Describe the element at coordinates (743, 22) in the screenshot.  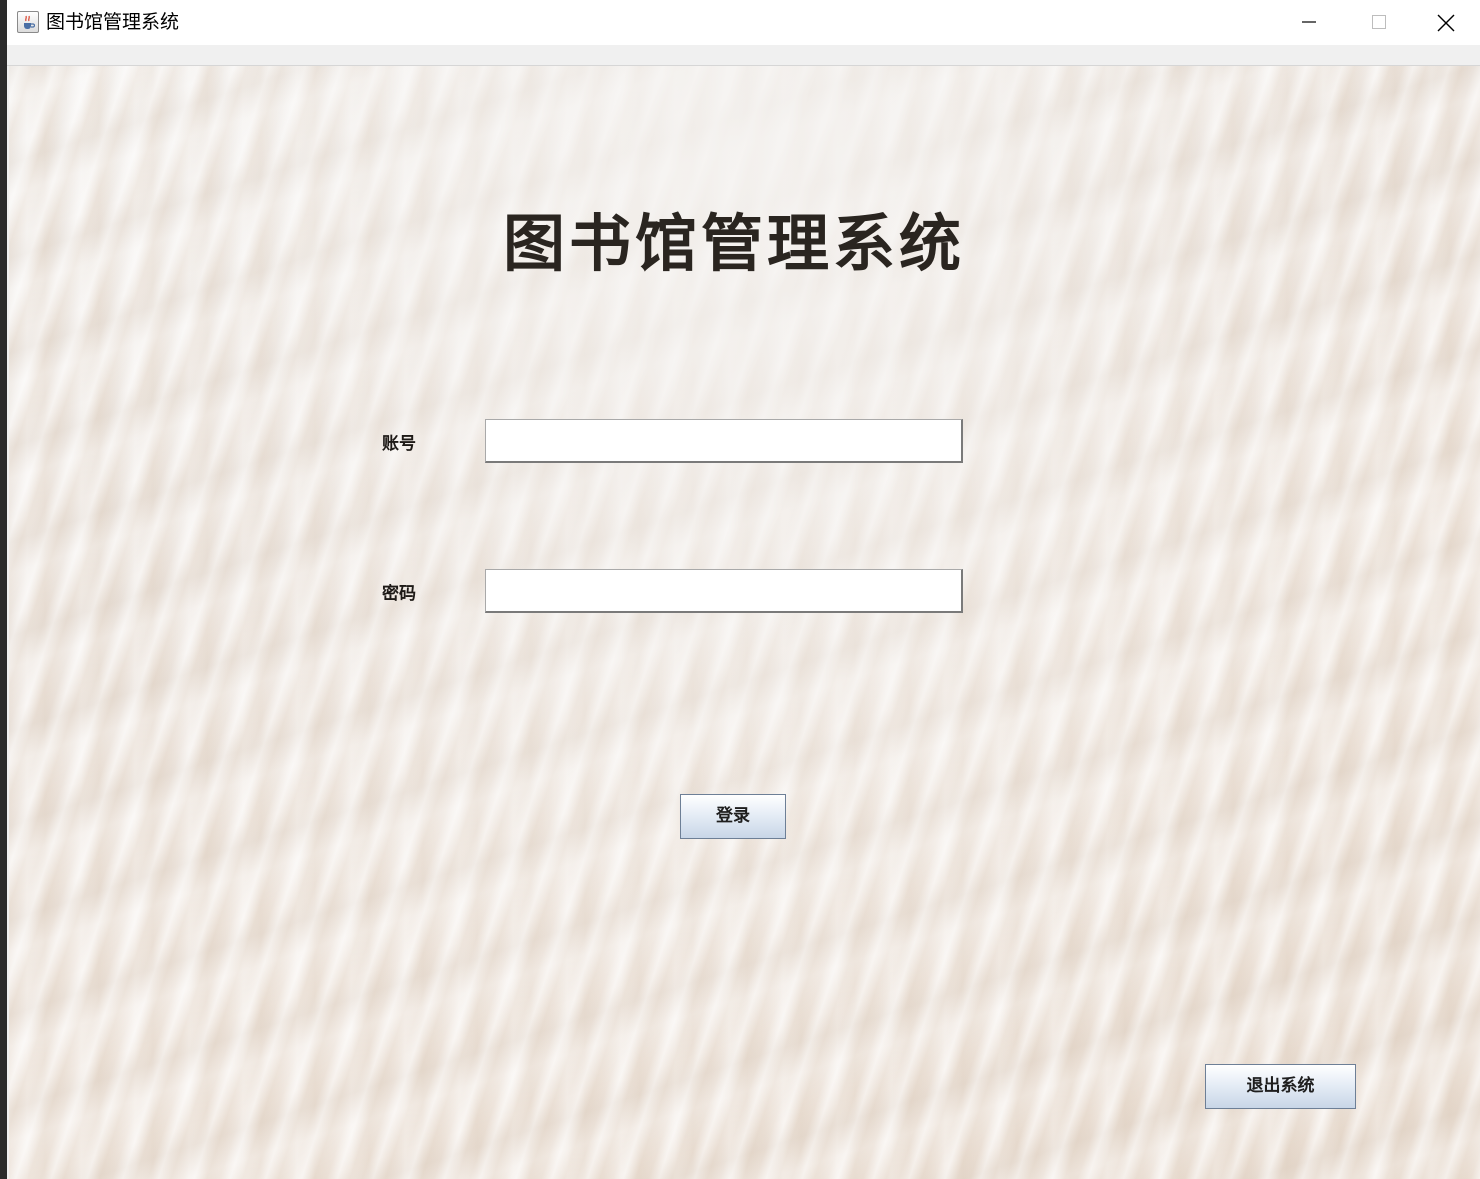
I see `title-bar: 图书馆管理系统` at that location.